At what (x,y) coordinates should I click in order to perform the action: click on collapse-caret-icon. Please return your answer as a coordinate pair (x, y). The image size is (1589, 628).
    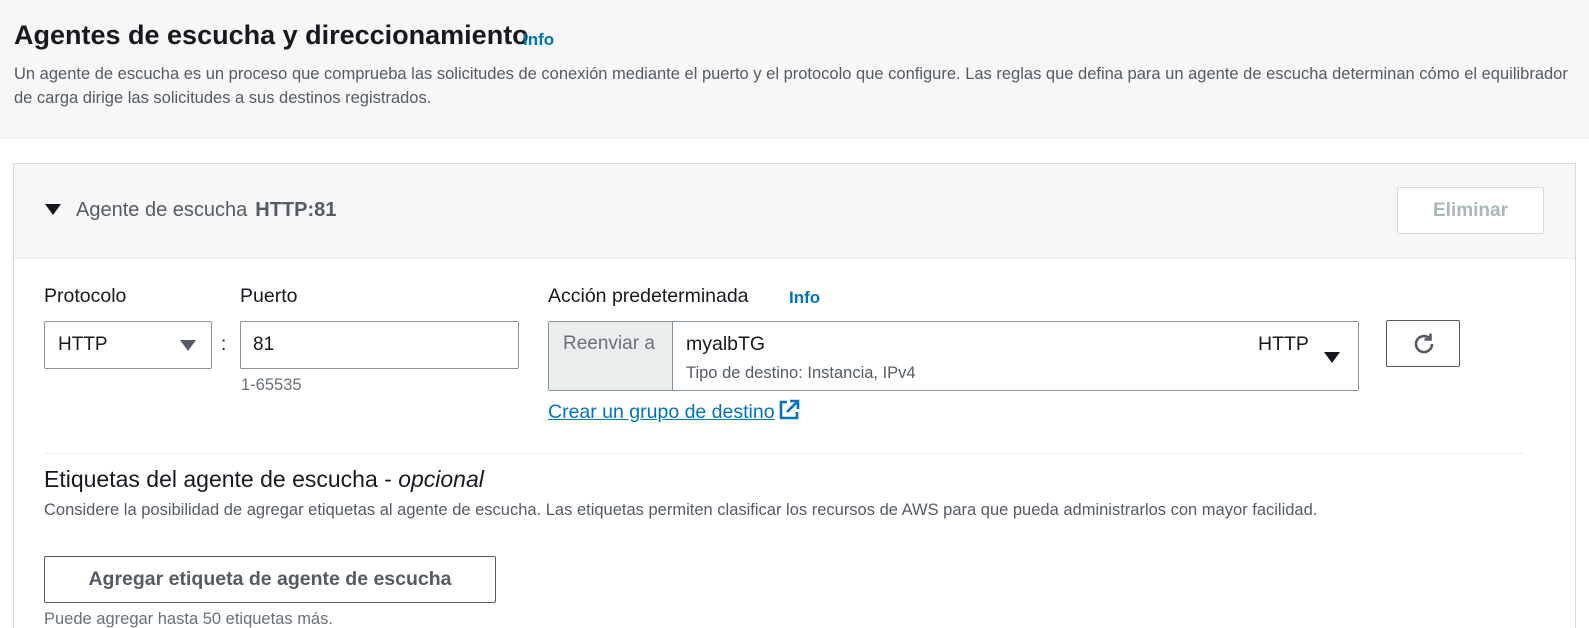
    Looking at the image, I should click on (53, 209).